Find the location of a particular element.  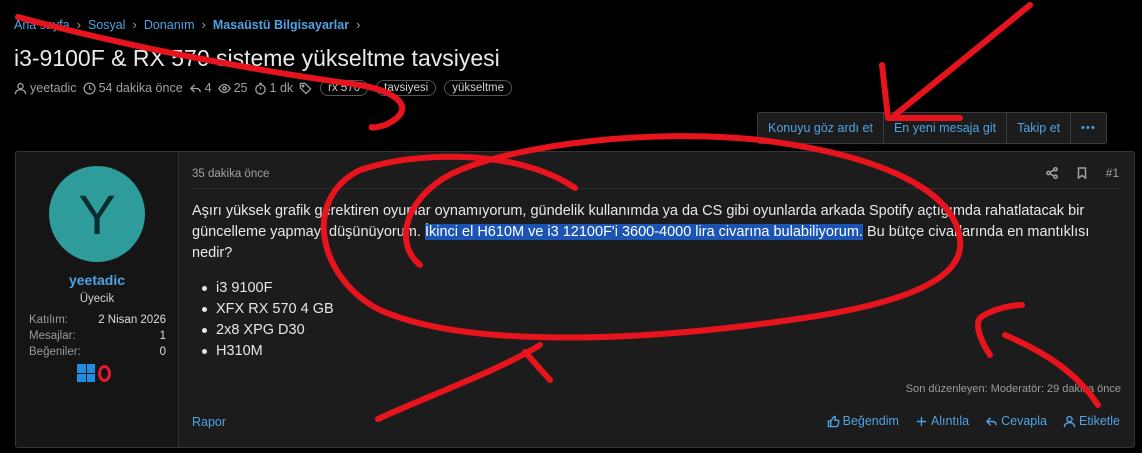

stat-value: 1 is located at coordinates (162, 336).